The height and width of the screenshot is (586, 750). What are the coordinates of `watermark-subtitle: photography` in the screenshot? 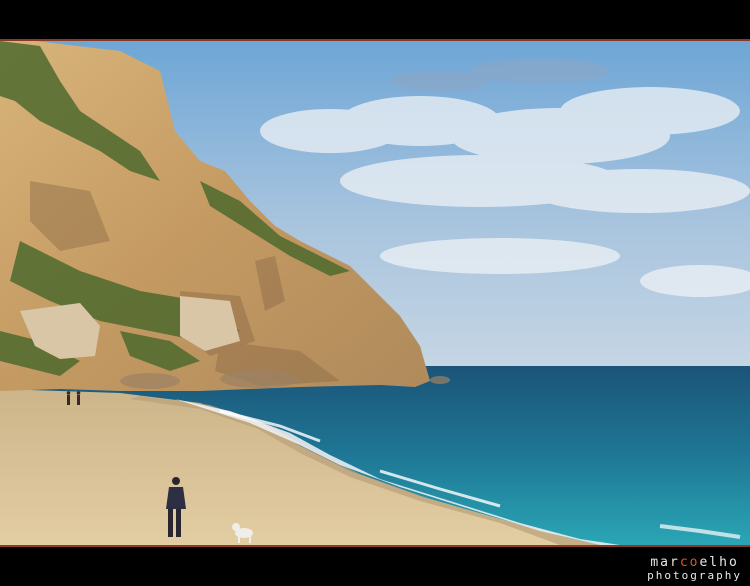 It's located at (694, 575).